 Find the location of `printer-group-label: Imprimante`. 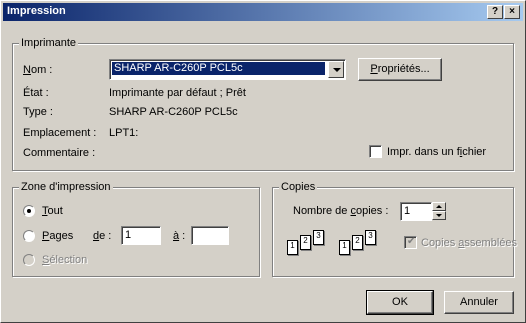

printer-group-label: Imprimante is located at coordinates (49, 43).